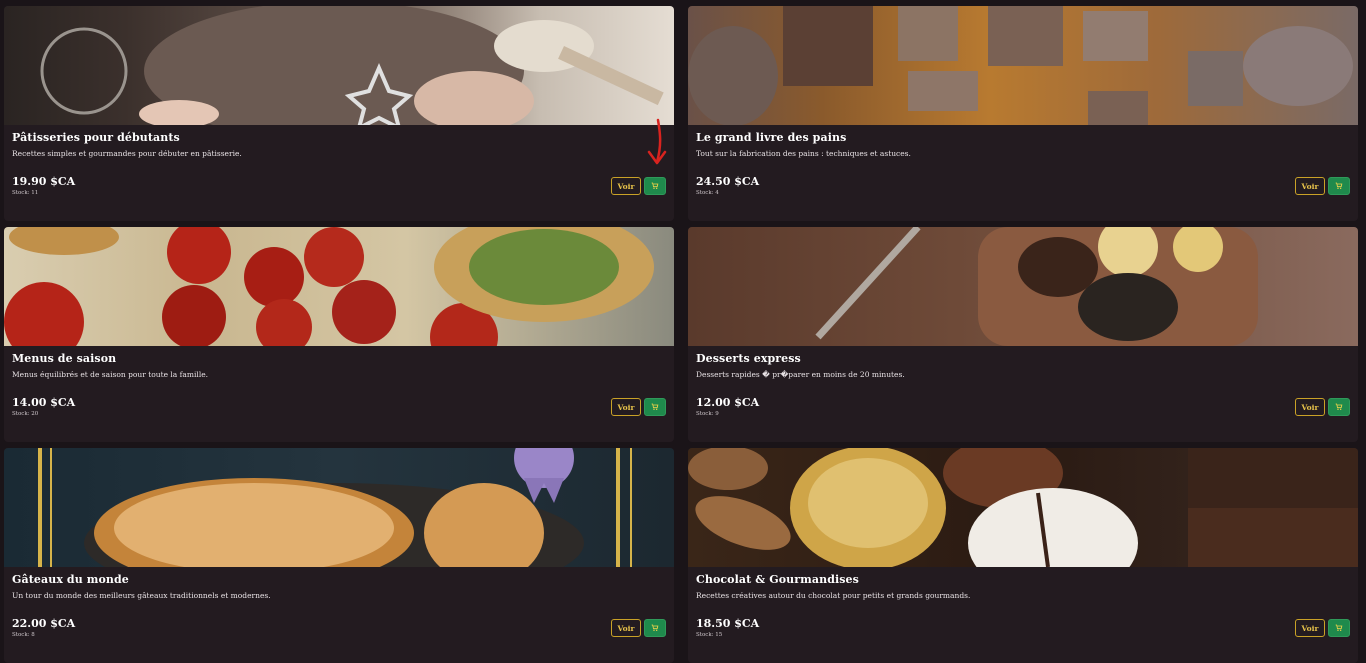 The width and height of the screenshot is (1366, 663). What do you see at coordinates (707, 193) in the screenshot?
I see `product-stock: Stock: 4` at bounding box center [707, 193].